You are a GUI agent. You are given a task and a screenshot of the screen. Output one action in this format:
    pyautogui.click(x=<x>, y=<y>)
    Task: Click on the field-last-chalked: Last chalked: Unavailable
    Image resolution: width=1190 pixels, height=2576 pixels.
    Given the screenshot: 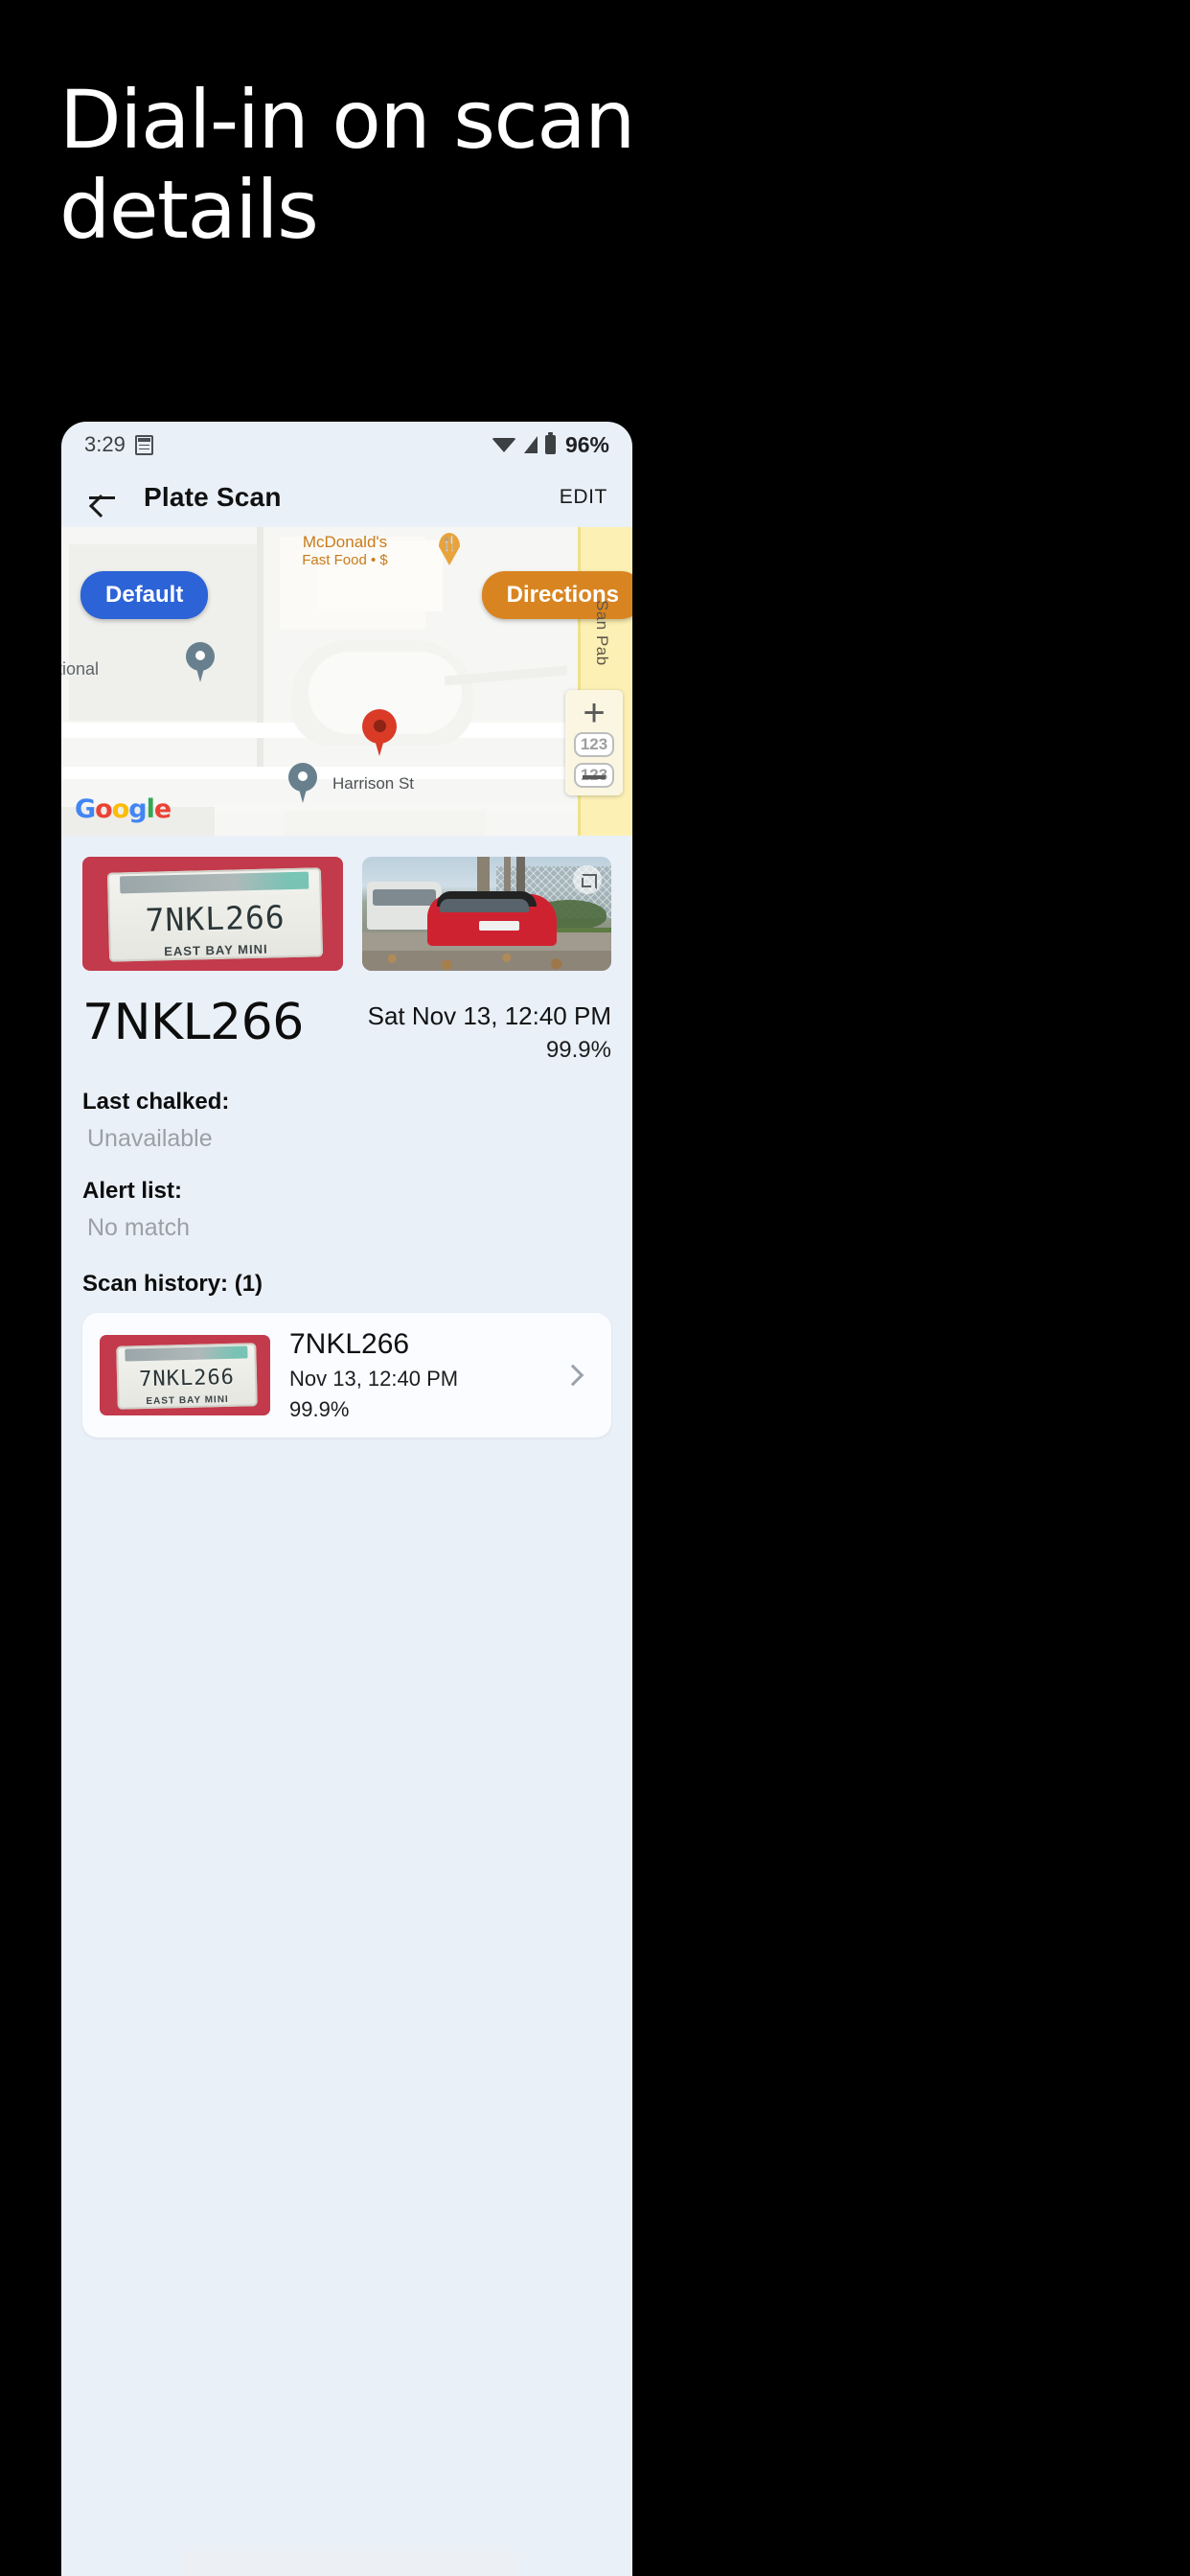 What is the action you would take?
    pyautogui.click(x=347, y=1121)
    